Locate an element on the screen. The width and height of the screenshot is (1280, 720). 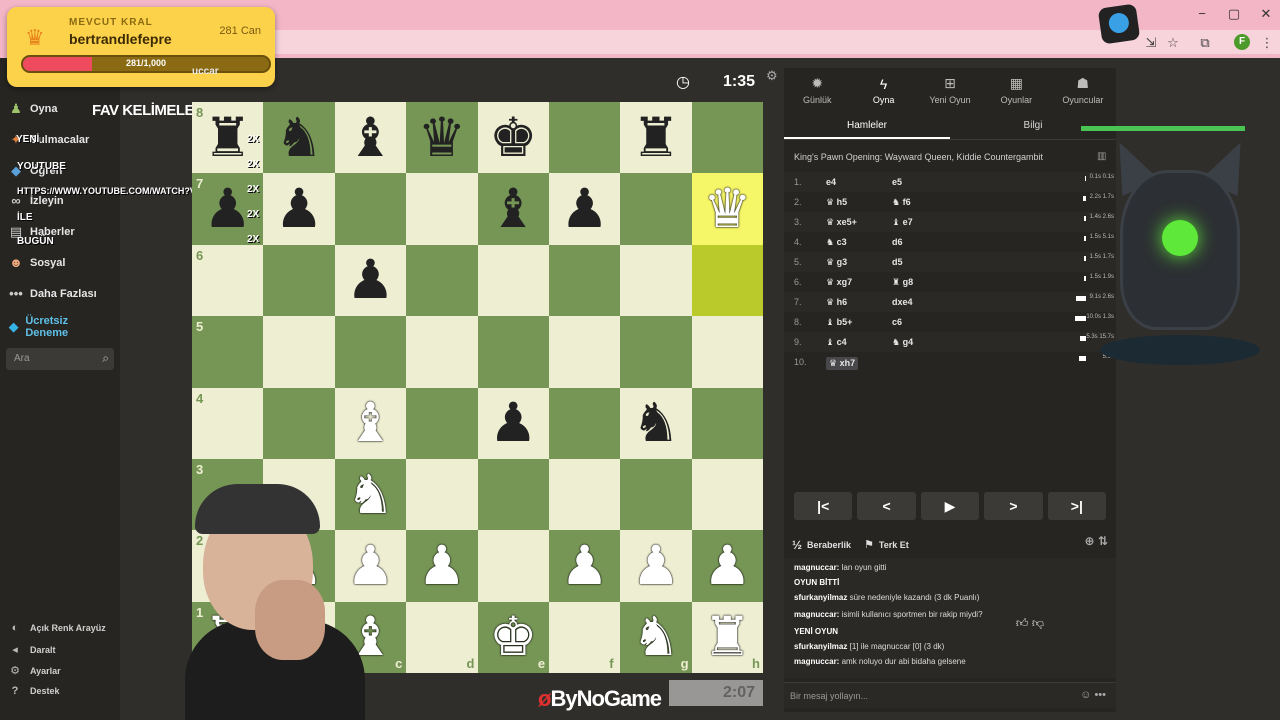
play-button: ▶ is located at coordinates (950, 506).